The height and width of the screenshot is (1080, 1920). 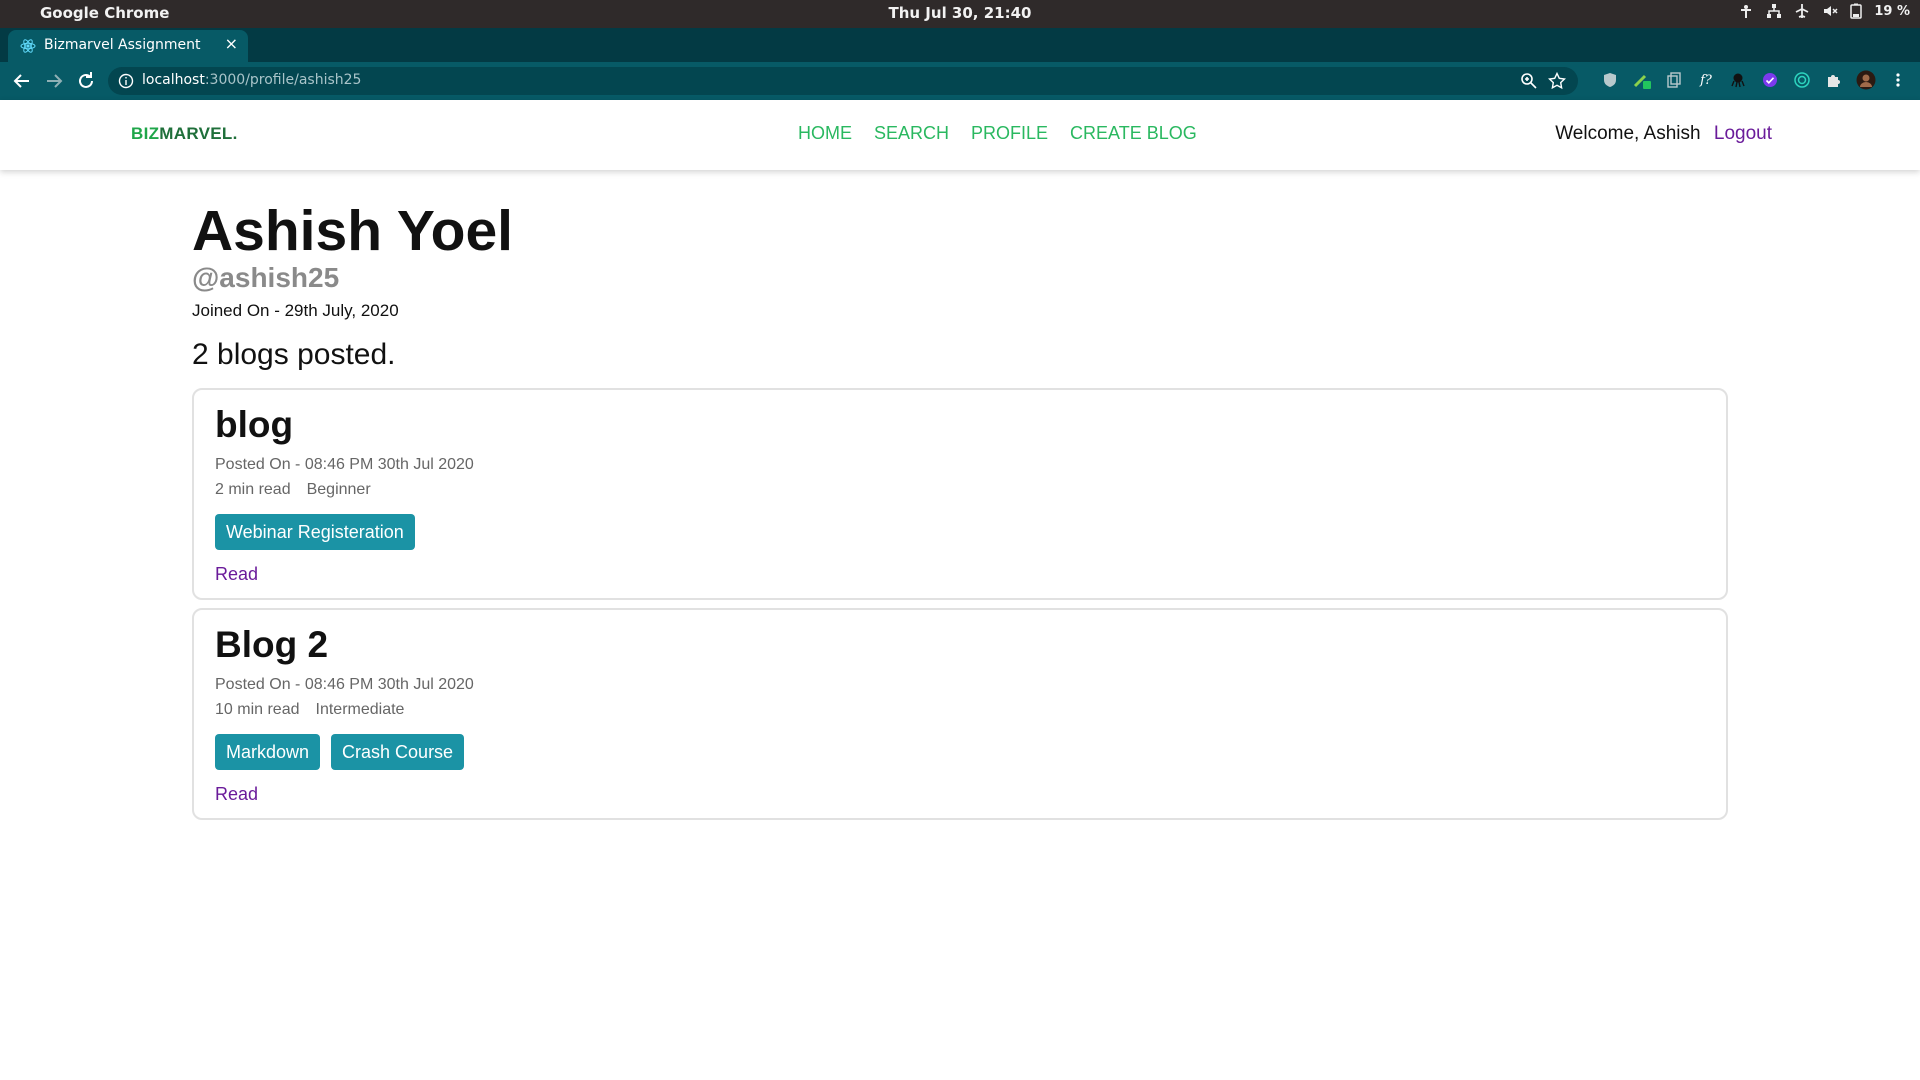 I want to click on joined-date: Joined On - 29th July, 2020, so click(x=295, y=310).